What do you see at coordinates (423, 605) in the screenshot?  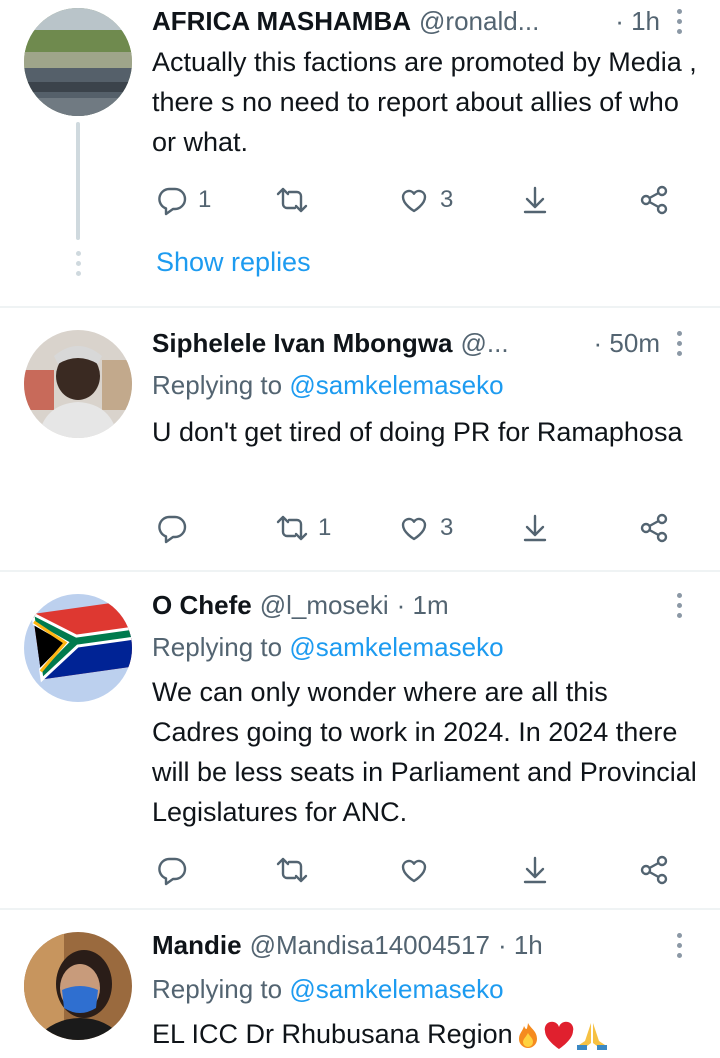 I see `timestamp: · 1m` at bounding box center [423, 605].